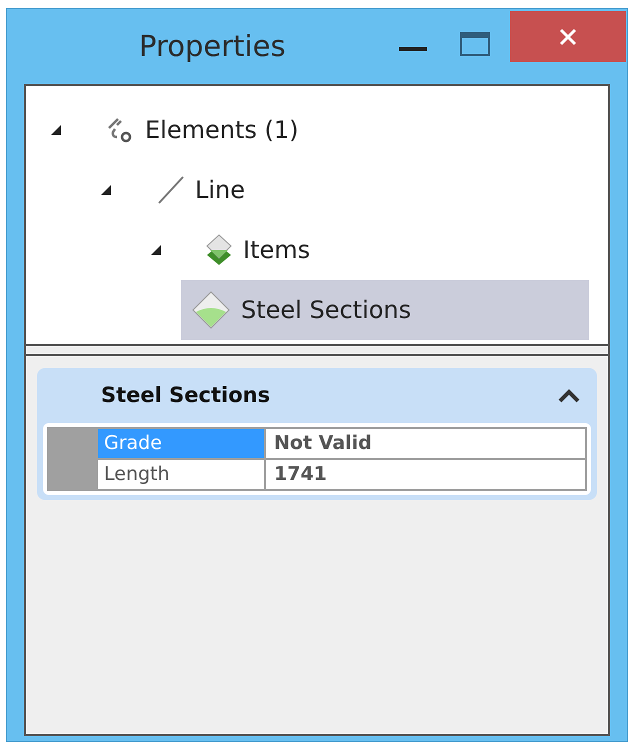 The height and width of the screenshot is (748, 634). What do you see at coordinates (413, 49) in the screenshot?
I see `minimize-icon` at bounding box center [413, 49].